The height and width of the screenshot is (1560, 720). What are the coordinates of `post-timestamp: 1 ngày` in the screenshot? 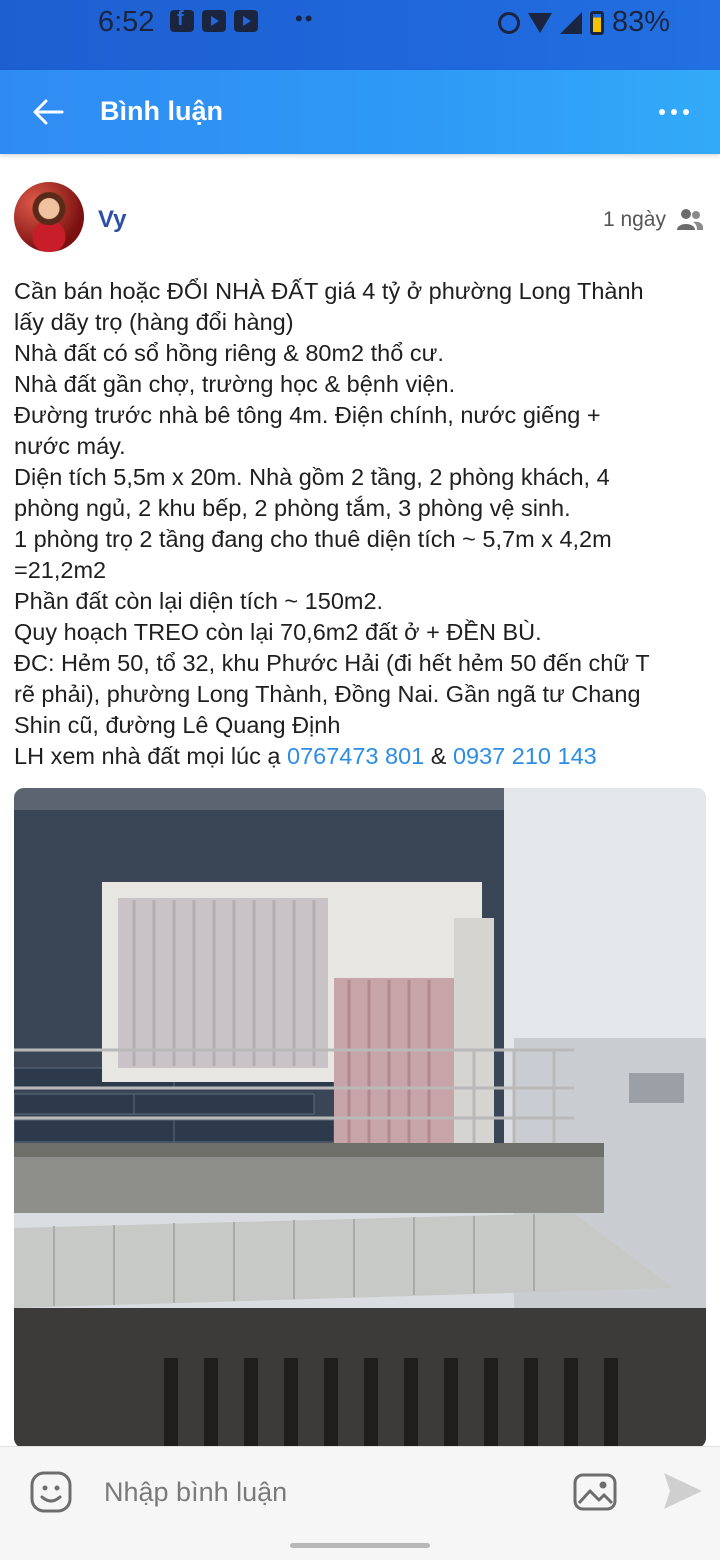 It's located at (634, 219).